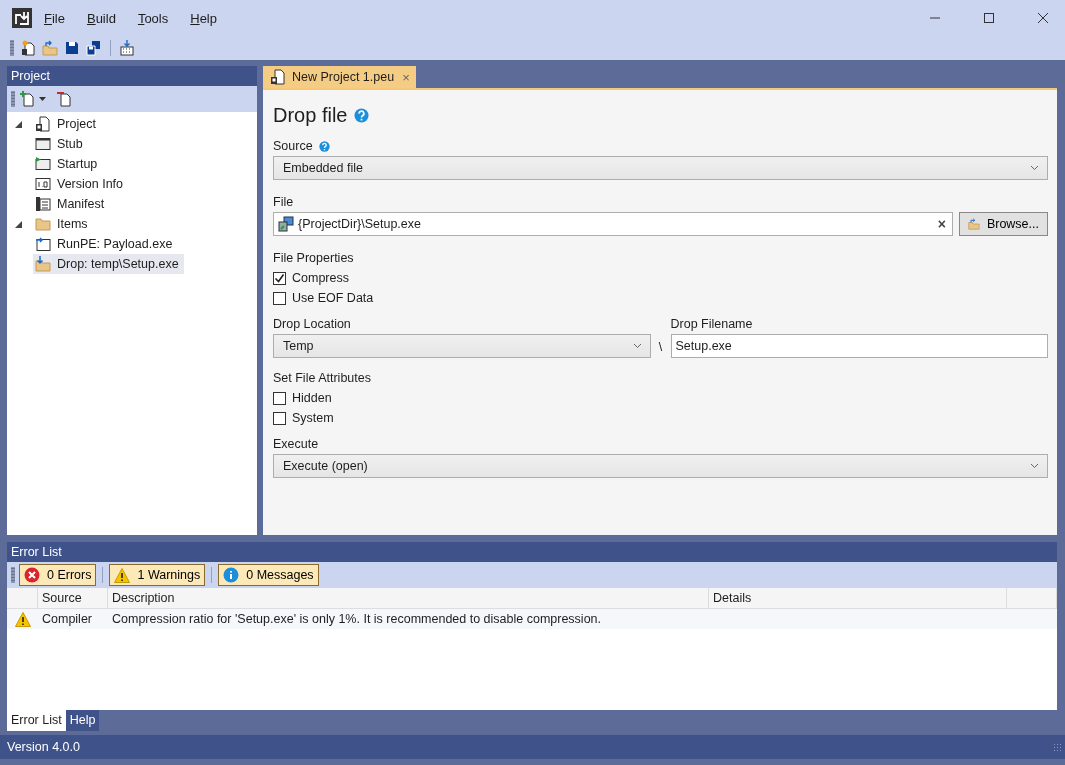  Describe the element at coordinates (268, 575) in the screenshot. I see `filter-toggle: 0 Messages` at that location.